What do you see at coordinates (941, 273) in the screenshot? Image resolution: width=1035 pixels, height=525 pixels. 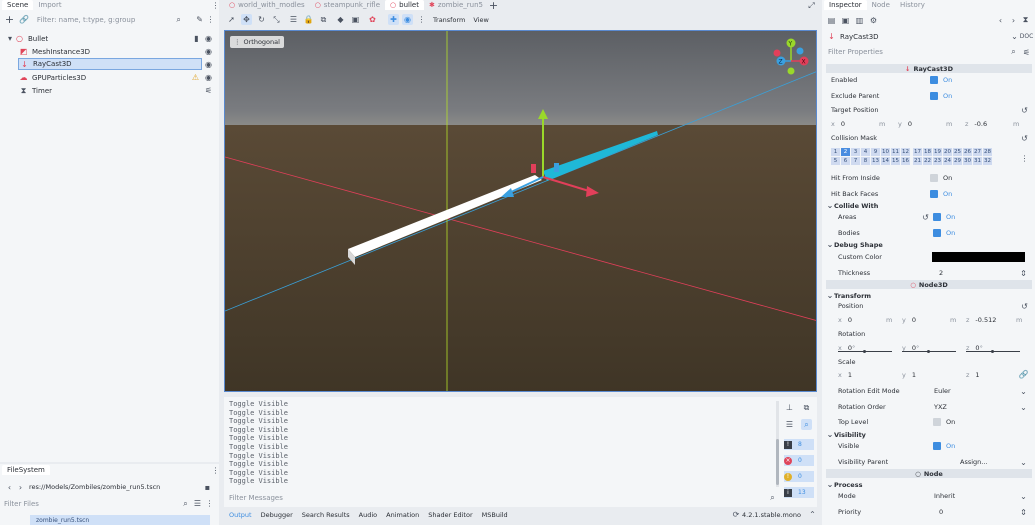 I see `thickness-value: 2` at bounding box center [941, 273].